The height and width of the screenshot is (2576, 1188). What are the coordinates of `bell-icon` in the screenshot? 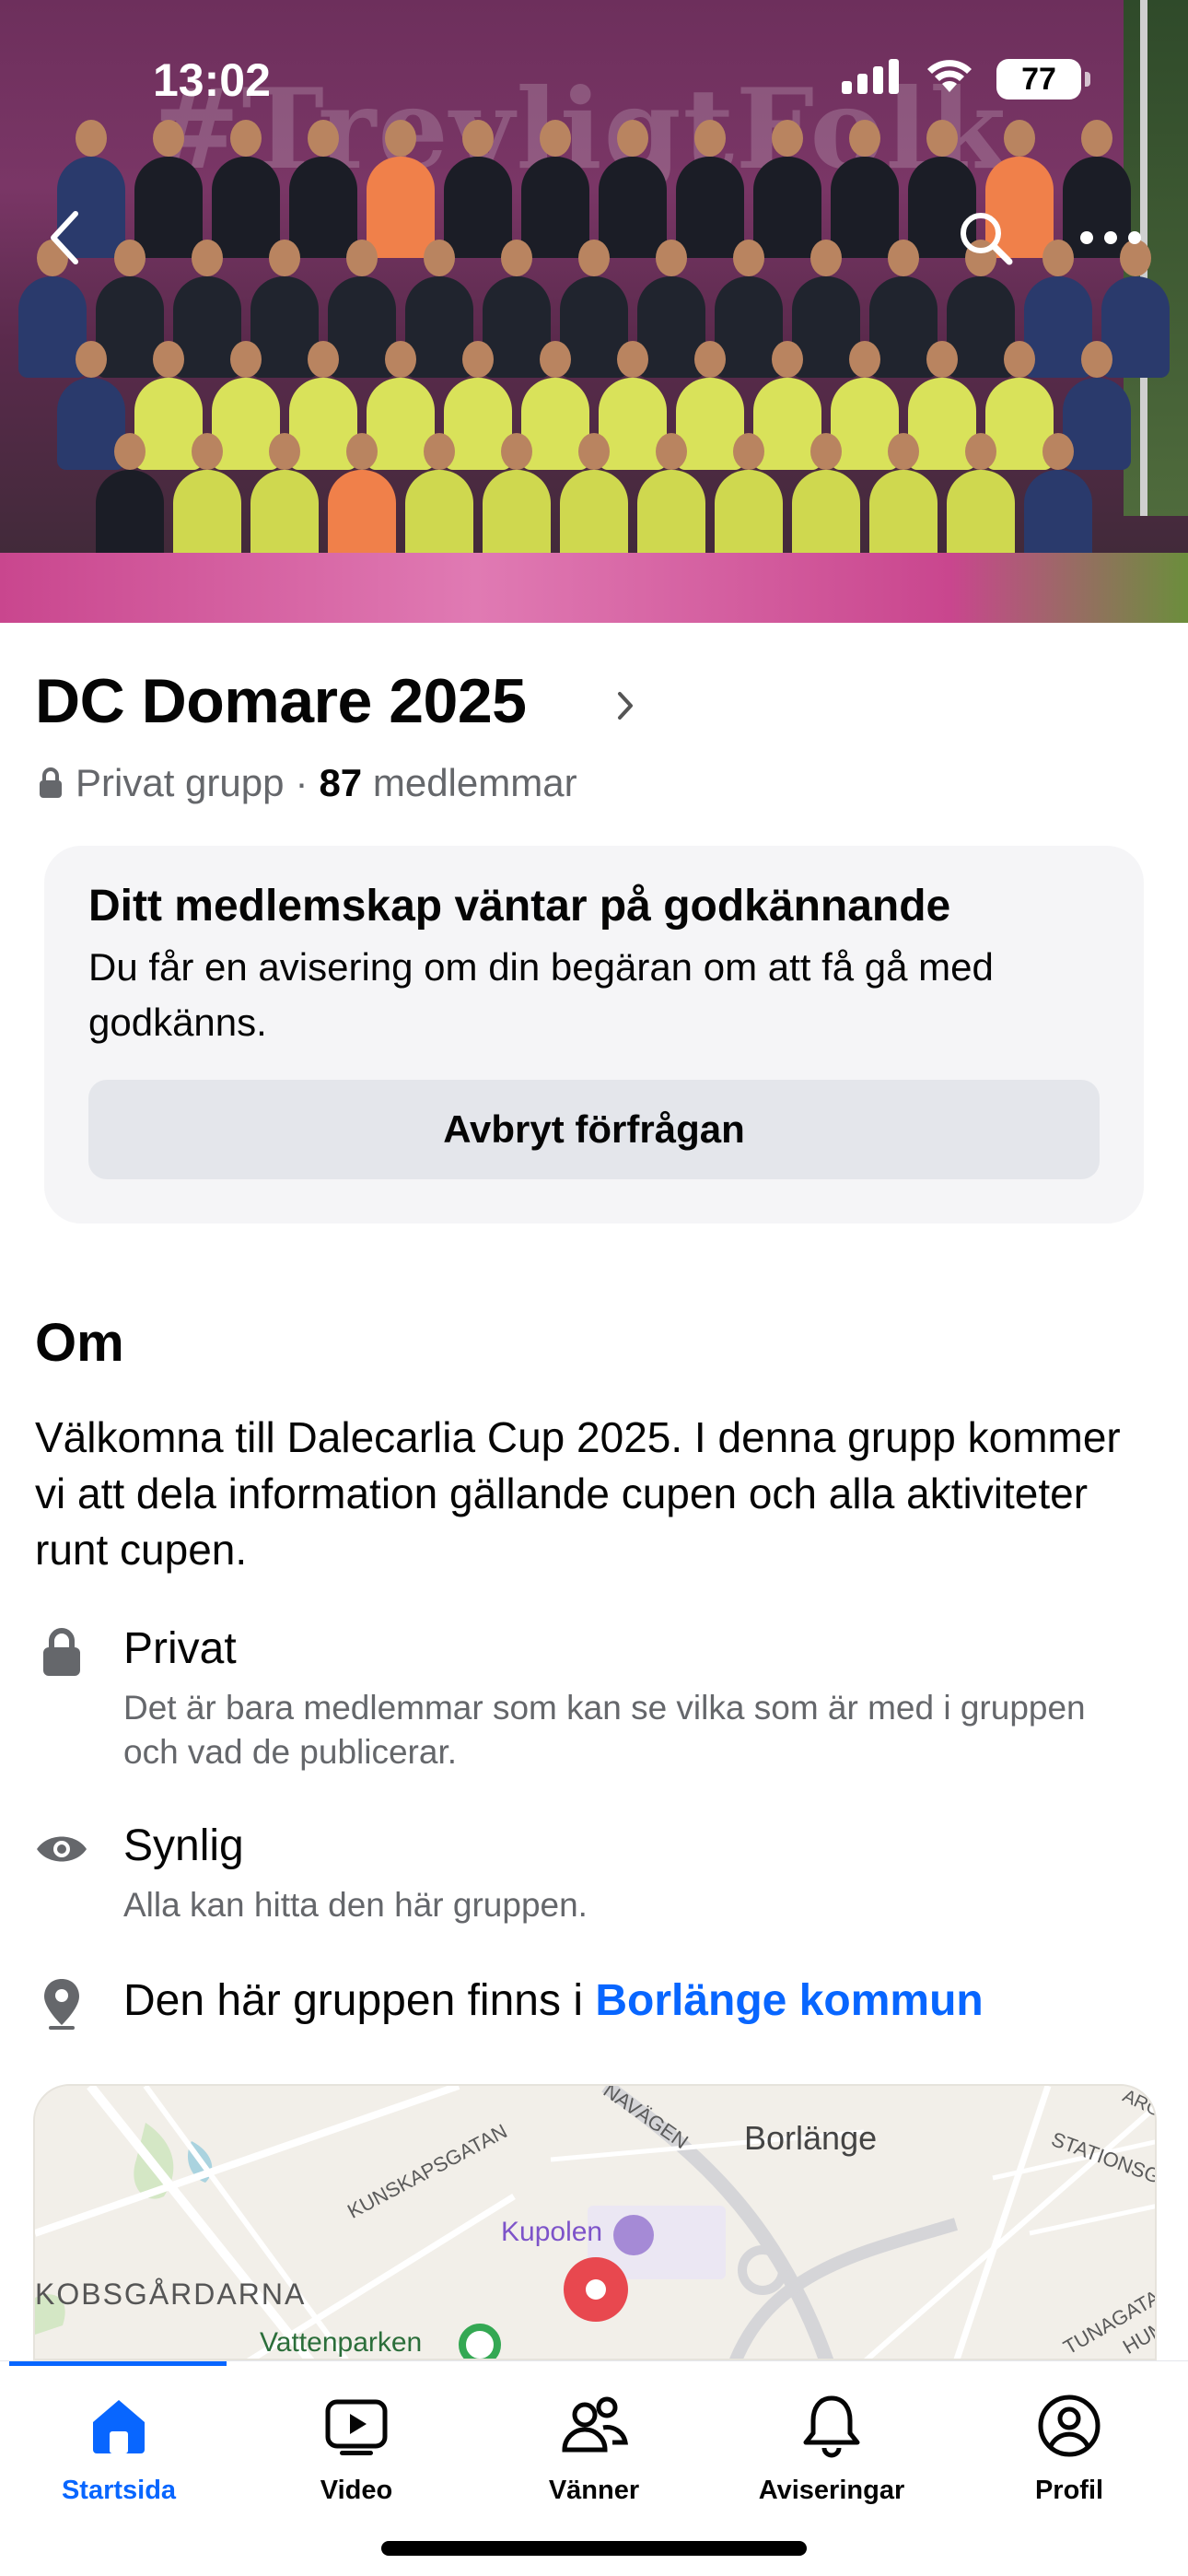 It's located at (831, 2426).